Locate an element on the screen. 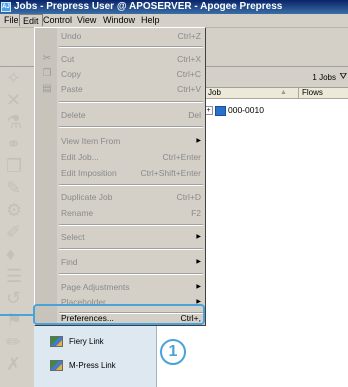  column-job: Job is located at coordinates (214, 93).